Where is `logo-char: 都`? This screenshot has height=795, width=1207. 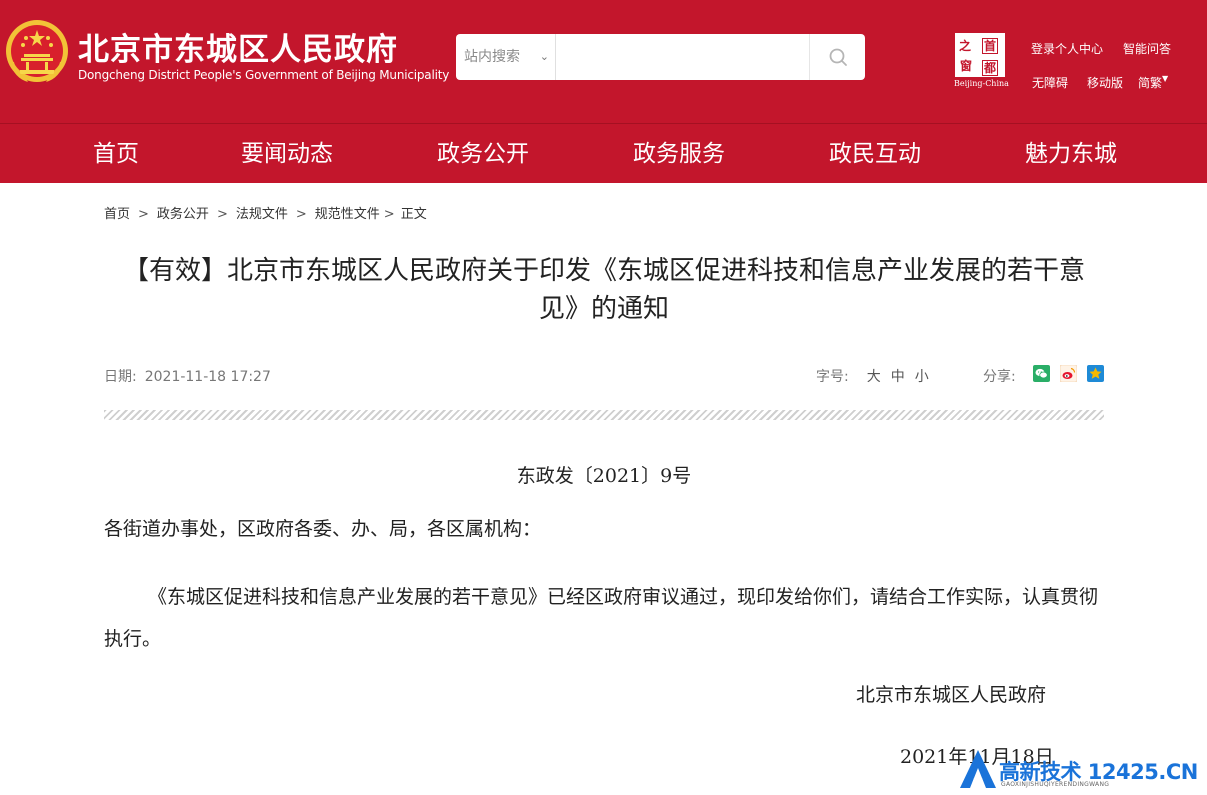 logo-char: 都 is located at coordinates (990, 68).